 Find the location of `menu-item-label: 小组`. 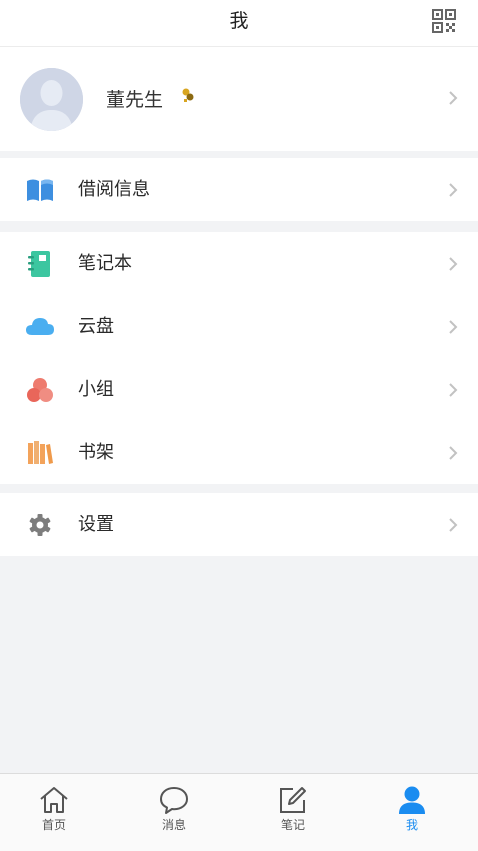

menu-item-label: 小组 is located at coordinates (96, 389).